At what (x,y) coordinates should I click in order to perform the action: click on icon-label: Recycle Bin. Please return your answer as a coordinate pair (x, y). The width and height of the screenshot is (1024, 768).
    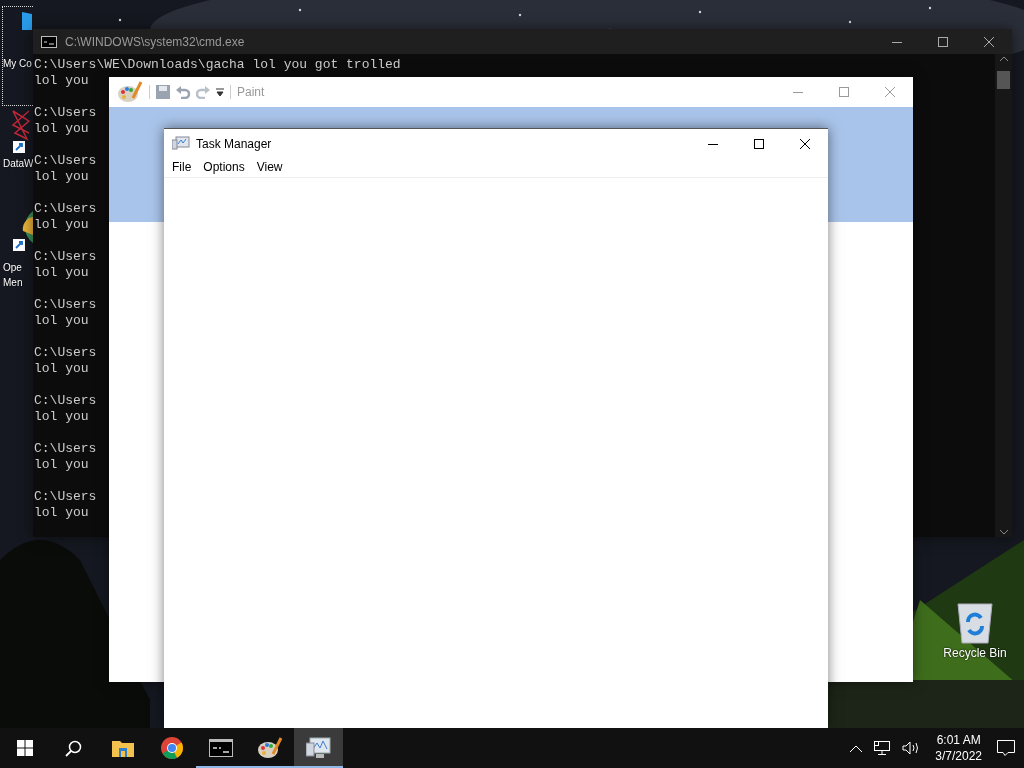
    Looking at the image, I should click on (975, 653).